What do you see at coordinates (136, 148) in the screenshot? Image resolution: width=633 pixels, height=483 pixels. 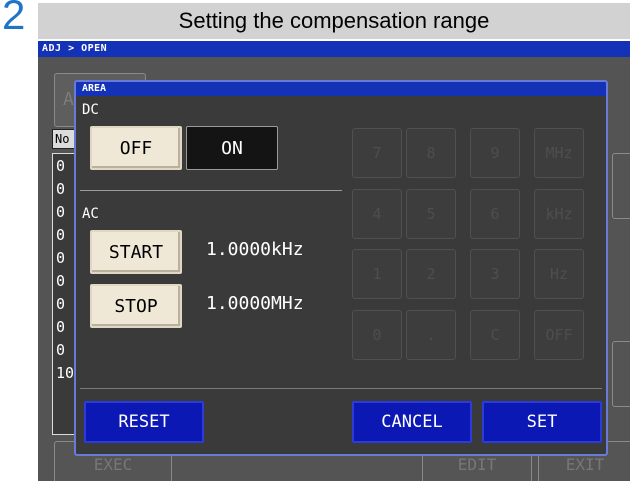 I see `dc-off-button: OFF` at bounding box center [136, 148].